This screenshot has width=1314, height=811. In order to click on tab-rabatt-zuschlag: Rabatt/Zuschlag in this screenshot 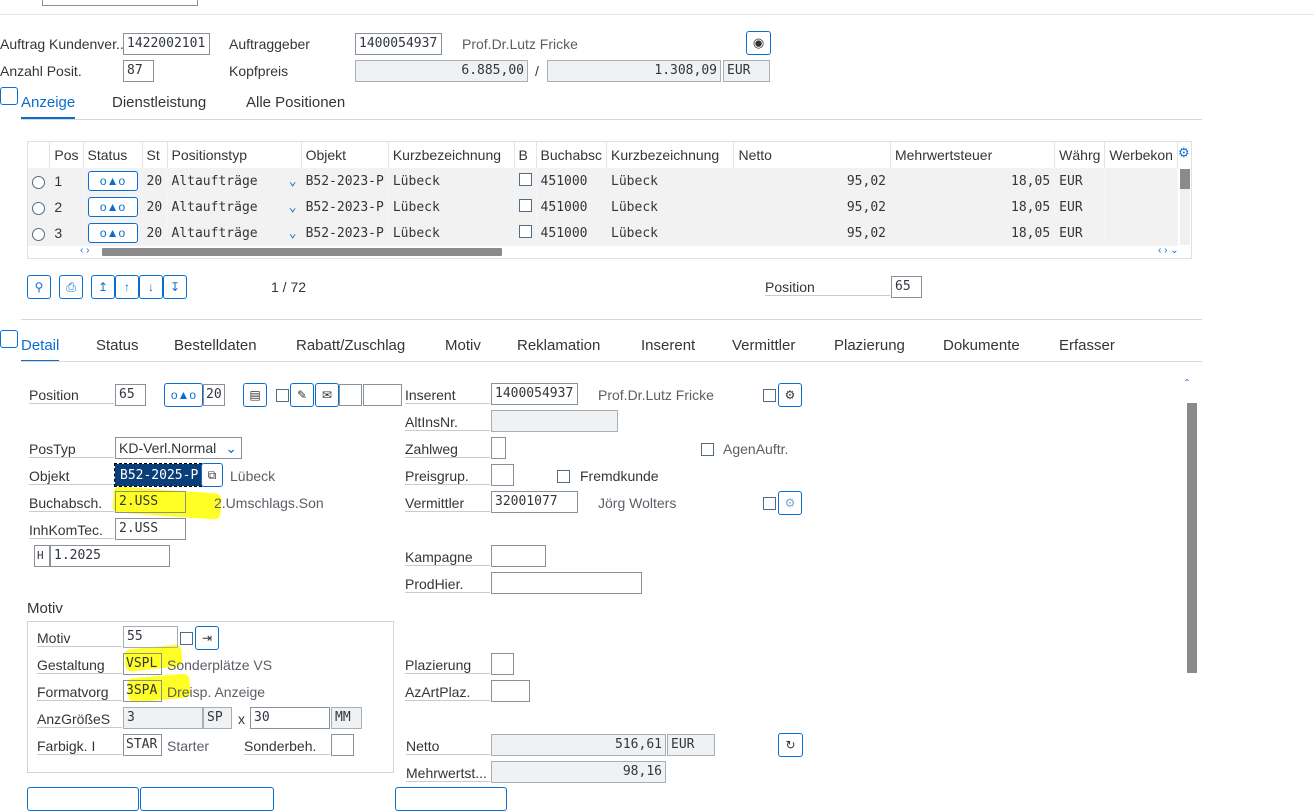, I will do `click(350, 345)`.